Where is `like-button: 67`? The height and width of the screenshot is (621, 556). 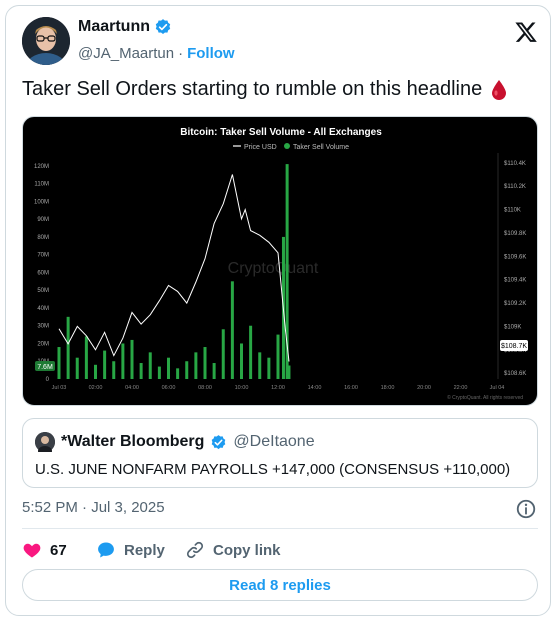 like-button: 67 is located at coordinates (59, 550).